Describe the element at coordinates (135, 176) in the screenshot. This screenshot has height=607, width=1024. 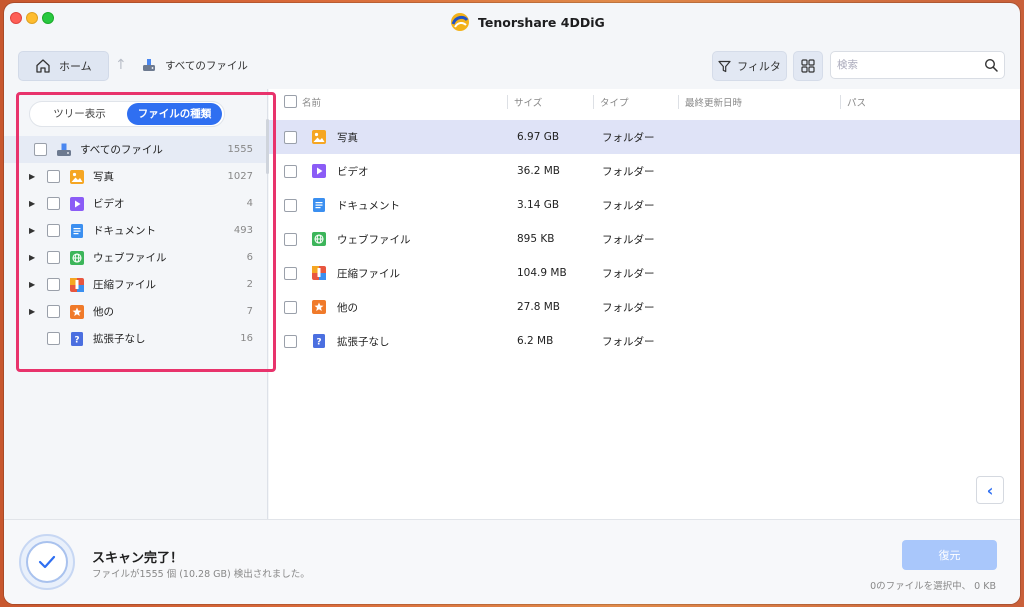
I see `sidebar-item-photos: ▶ 写真 1027` at that location.